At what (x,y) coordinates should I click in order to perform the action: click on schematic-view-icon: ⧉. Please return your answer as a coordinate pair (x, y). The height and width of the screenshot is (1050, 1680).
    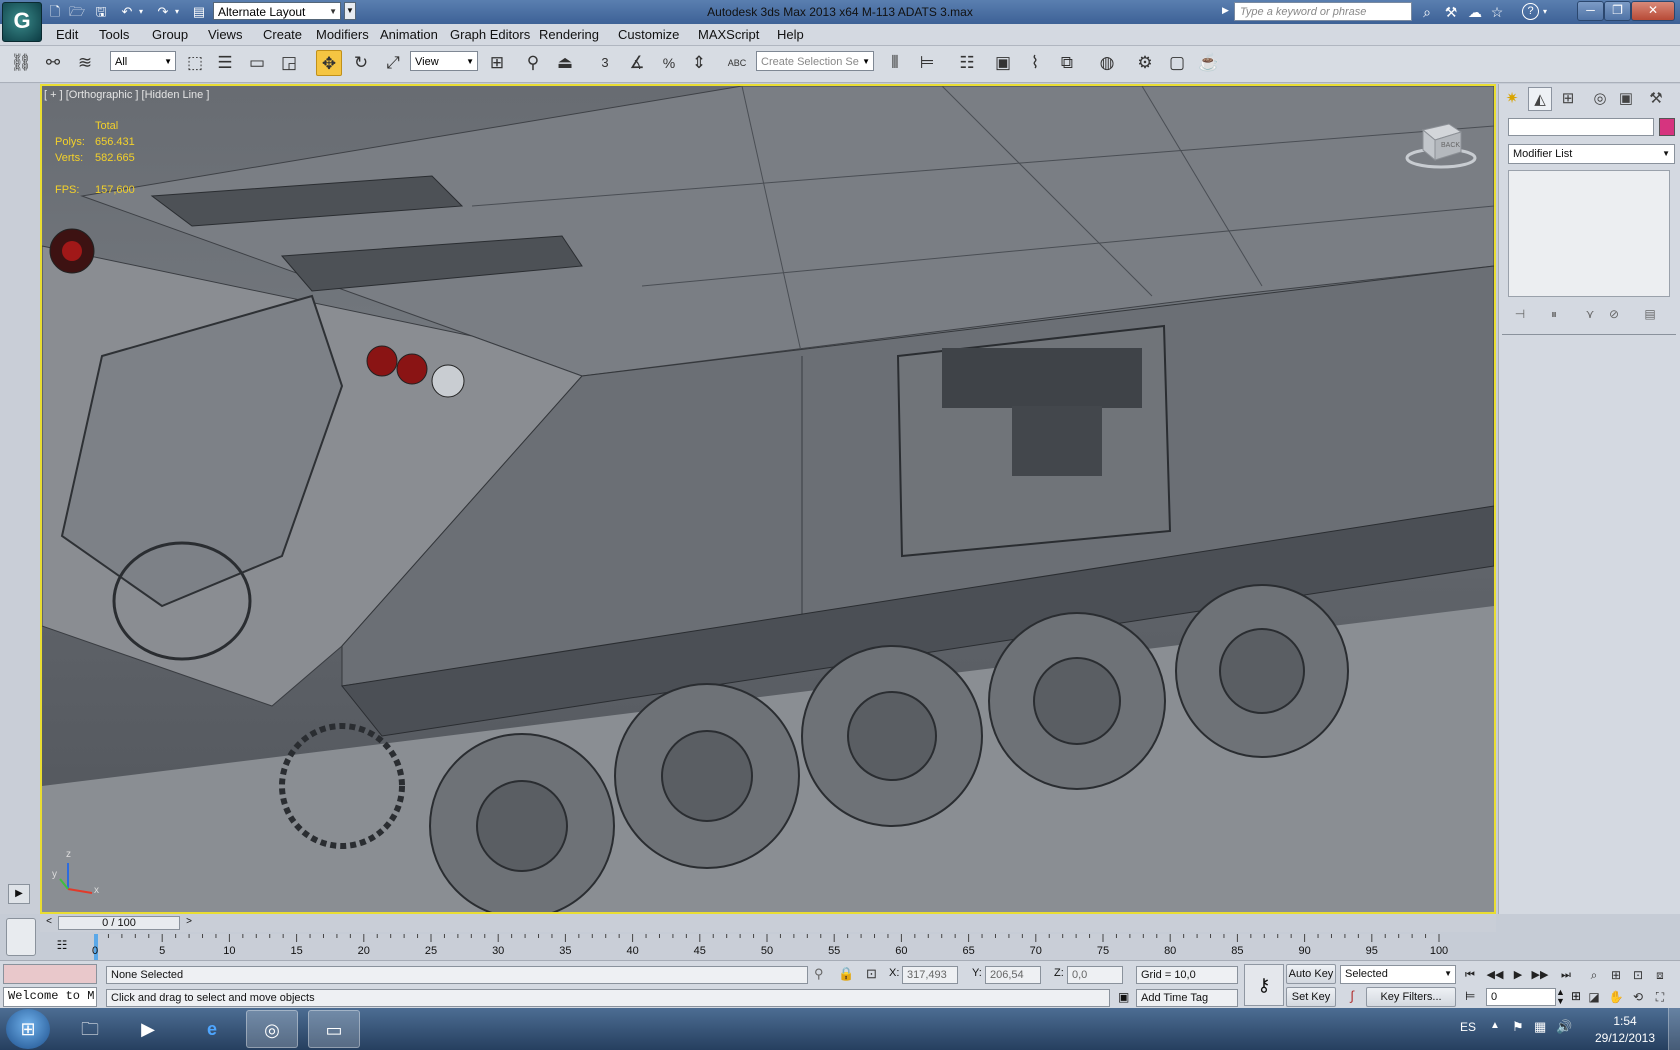
    Looking at the image, I should click on (1067, 63).